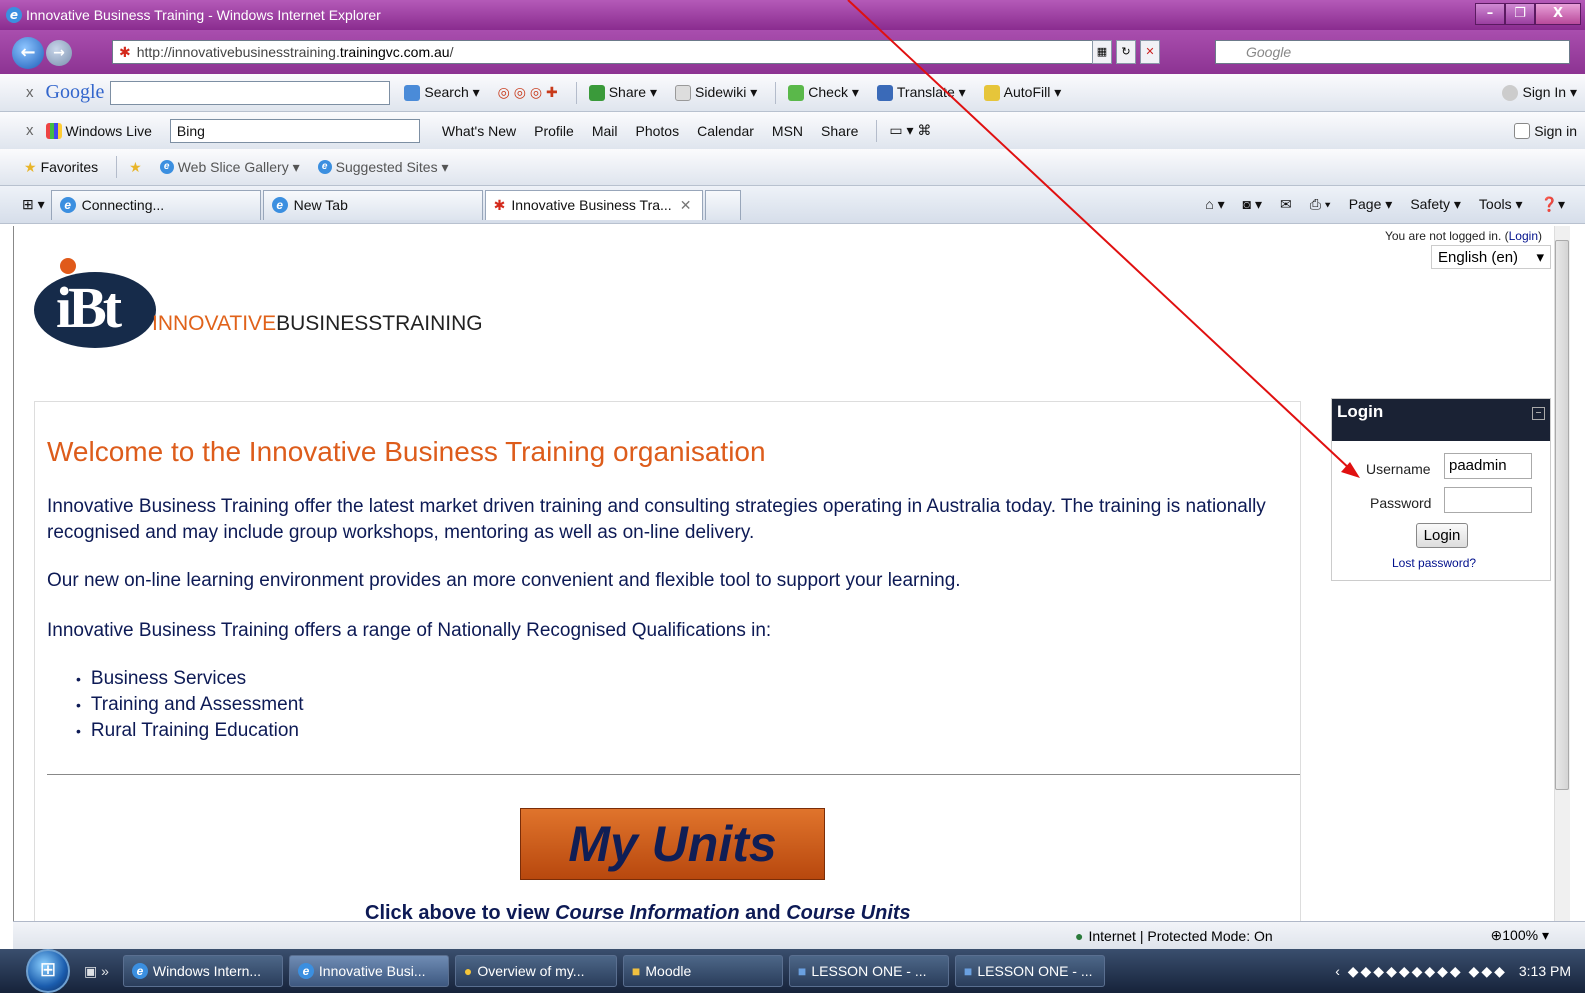 The image size is (1585, 993). I want to click on site-favicon-icon: ✱, so click(125, 51).